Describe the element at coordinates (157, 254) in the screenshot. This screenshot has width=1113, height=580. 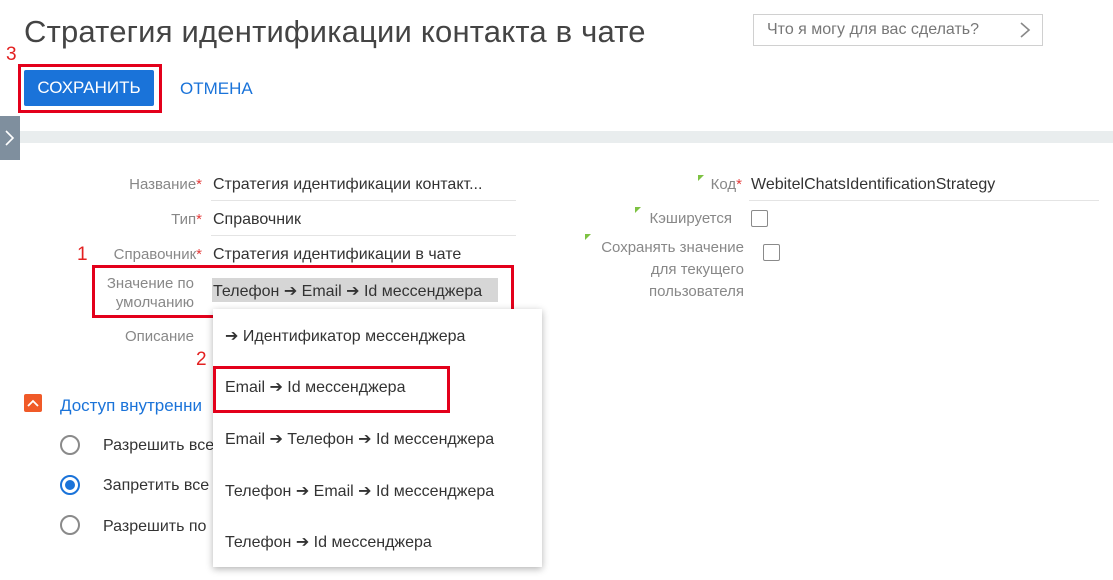
I see `lookup-label: Справочник*` at that location.